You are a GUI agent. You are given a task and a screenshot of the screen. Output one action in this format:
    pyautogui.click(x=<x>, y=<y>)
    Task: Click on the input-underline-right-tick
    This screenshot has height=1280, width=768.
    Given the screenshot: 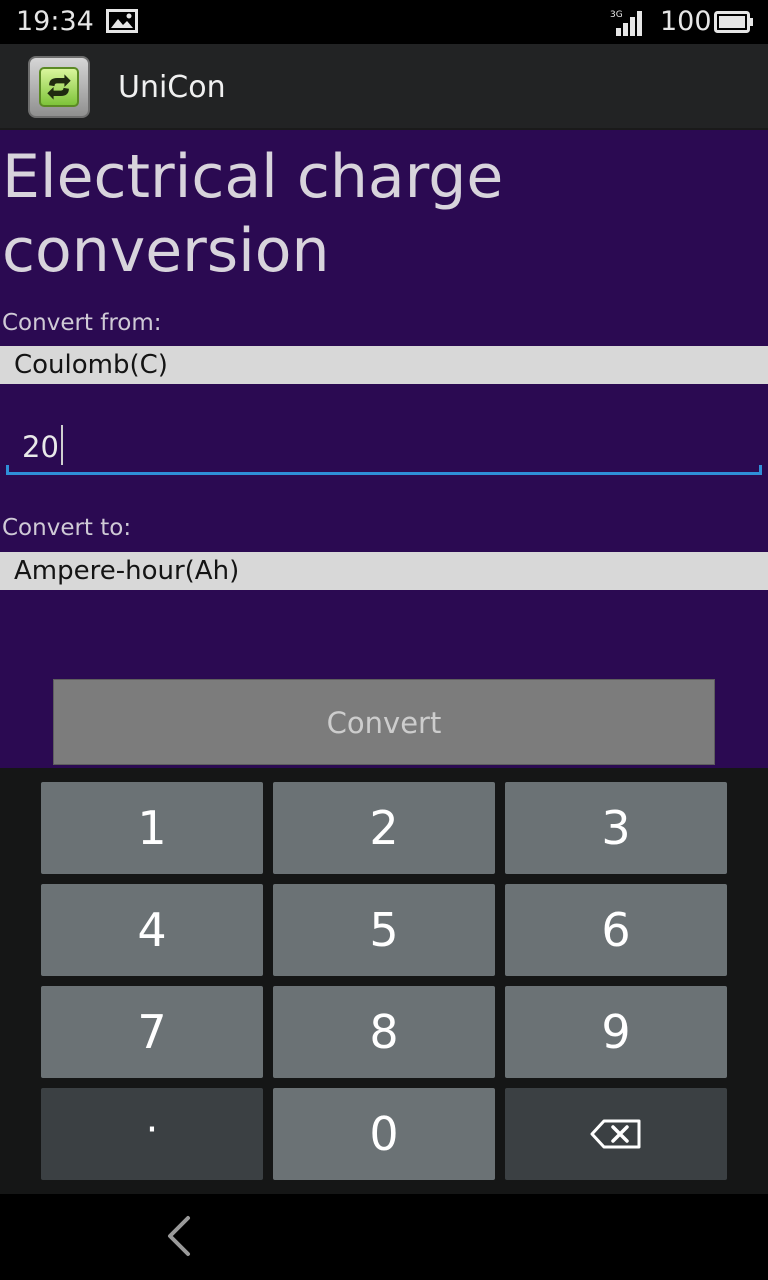 What is the action you would take?
    pyautogui.click(x=760, y=470)
    